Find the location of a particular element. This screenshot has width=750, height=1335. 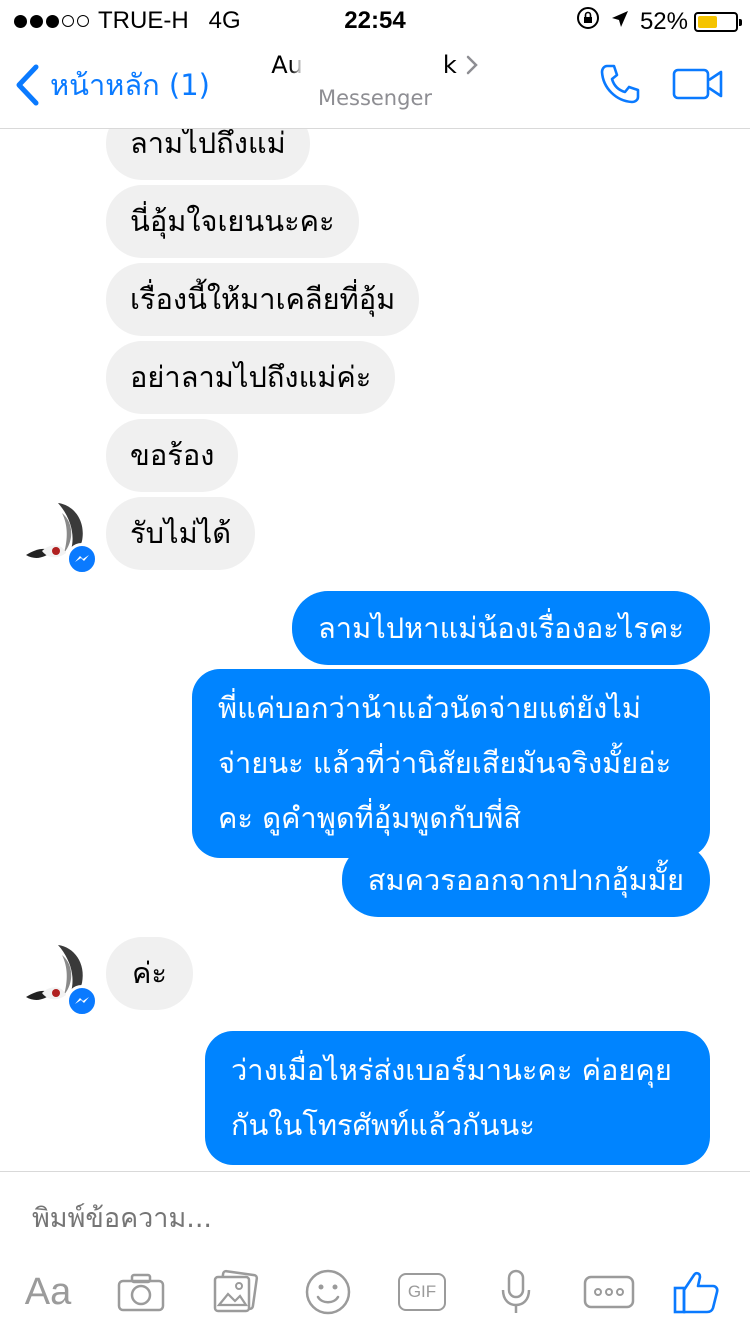

more-icon is located at coordinates (609, 1292).